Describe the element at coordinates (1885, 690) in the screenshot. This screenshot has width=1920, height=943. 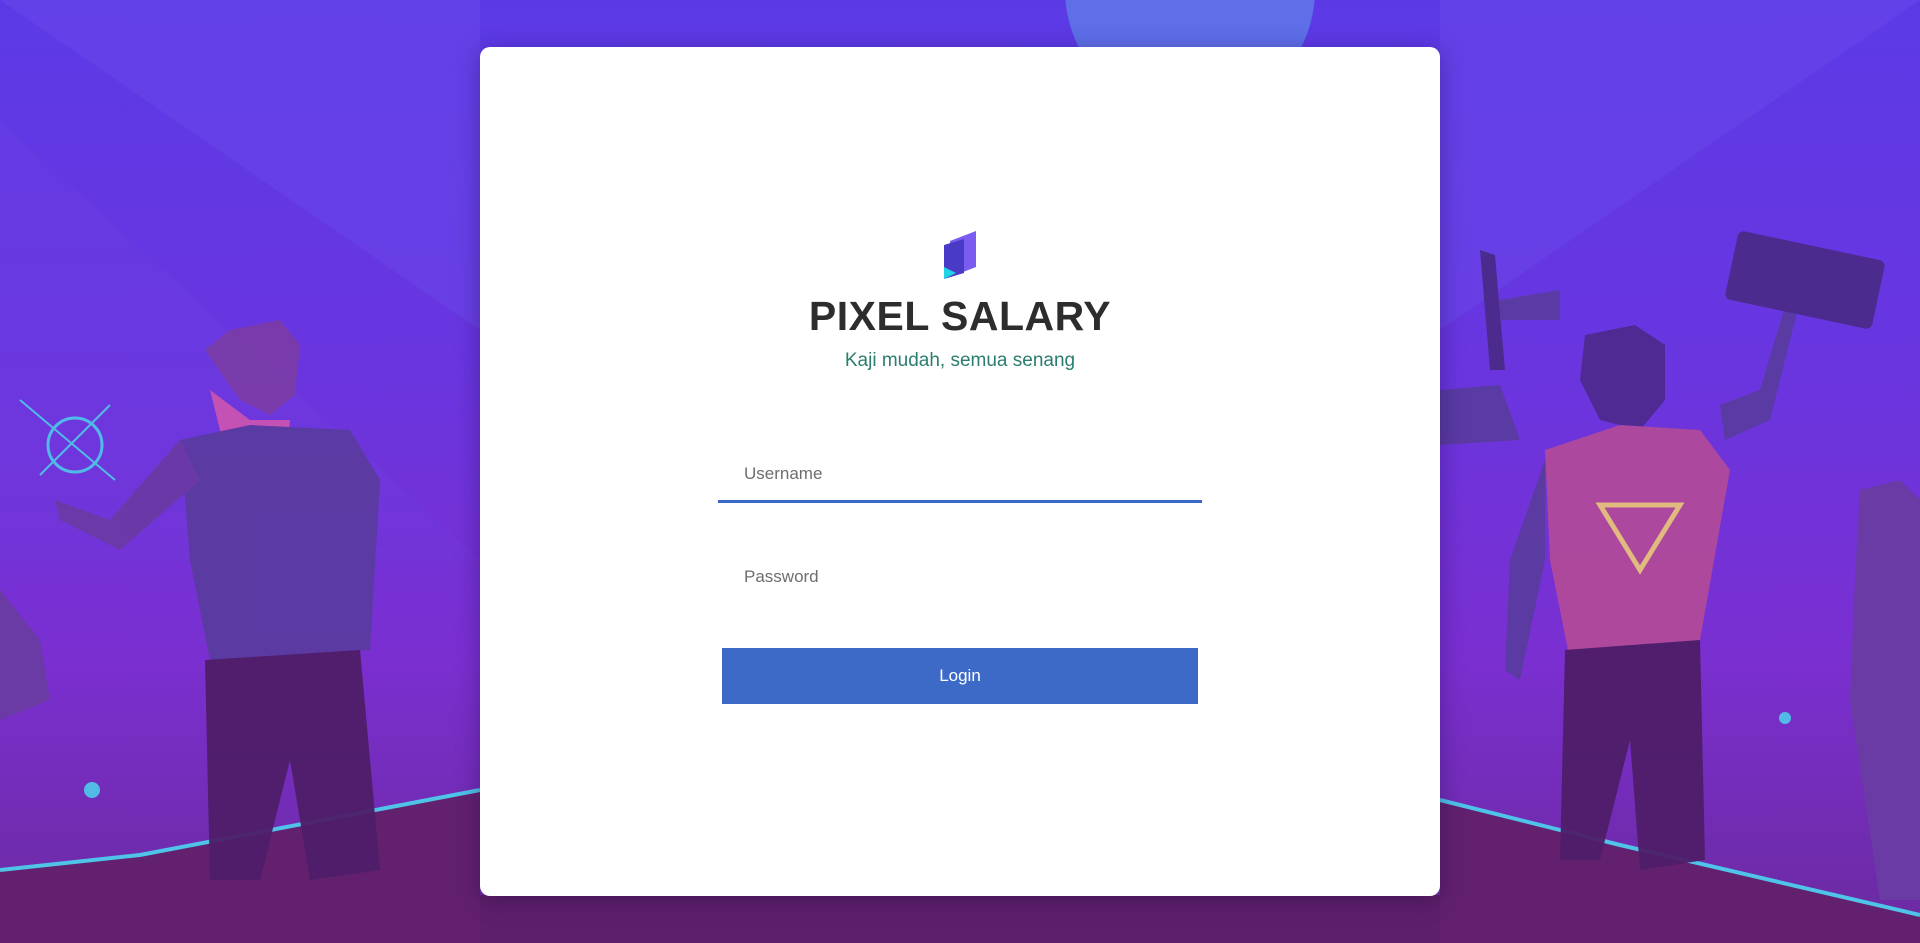
I see `right-edge-figure` at that location.